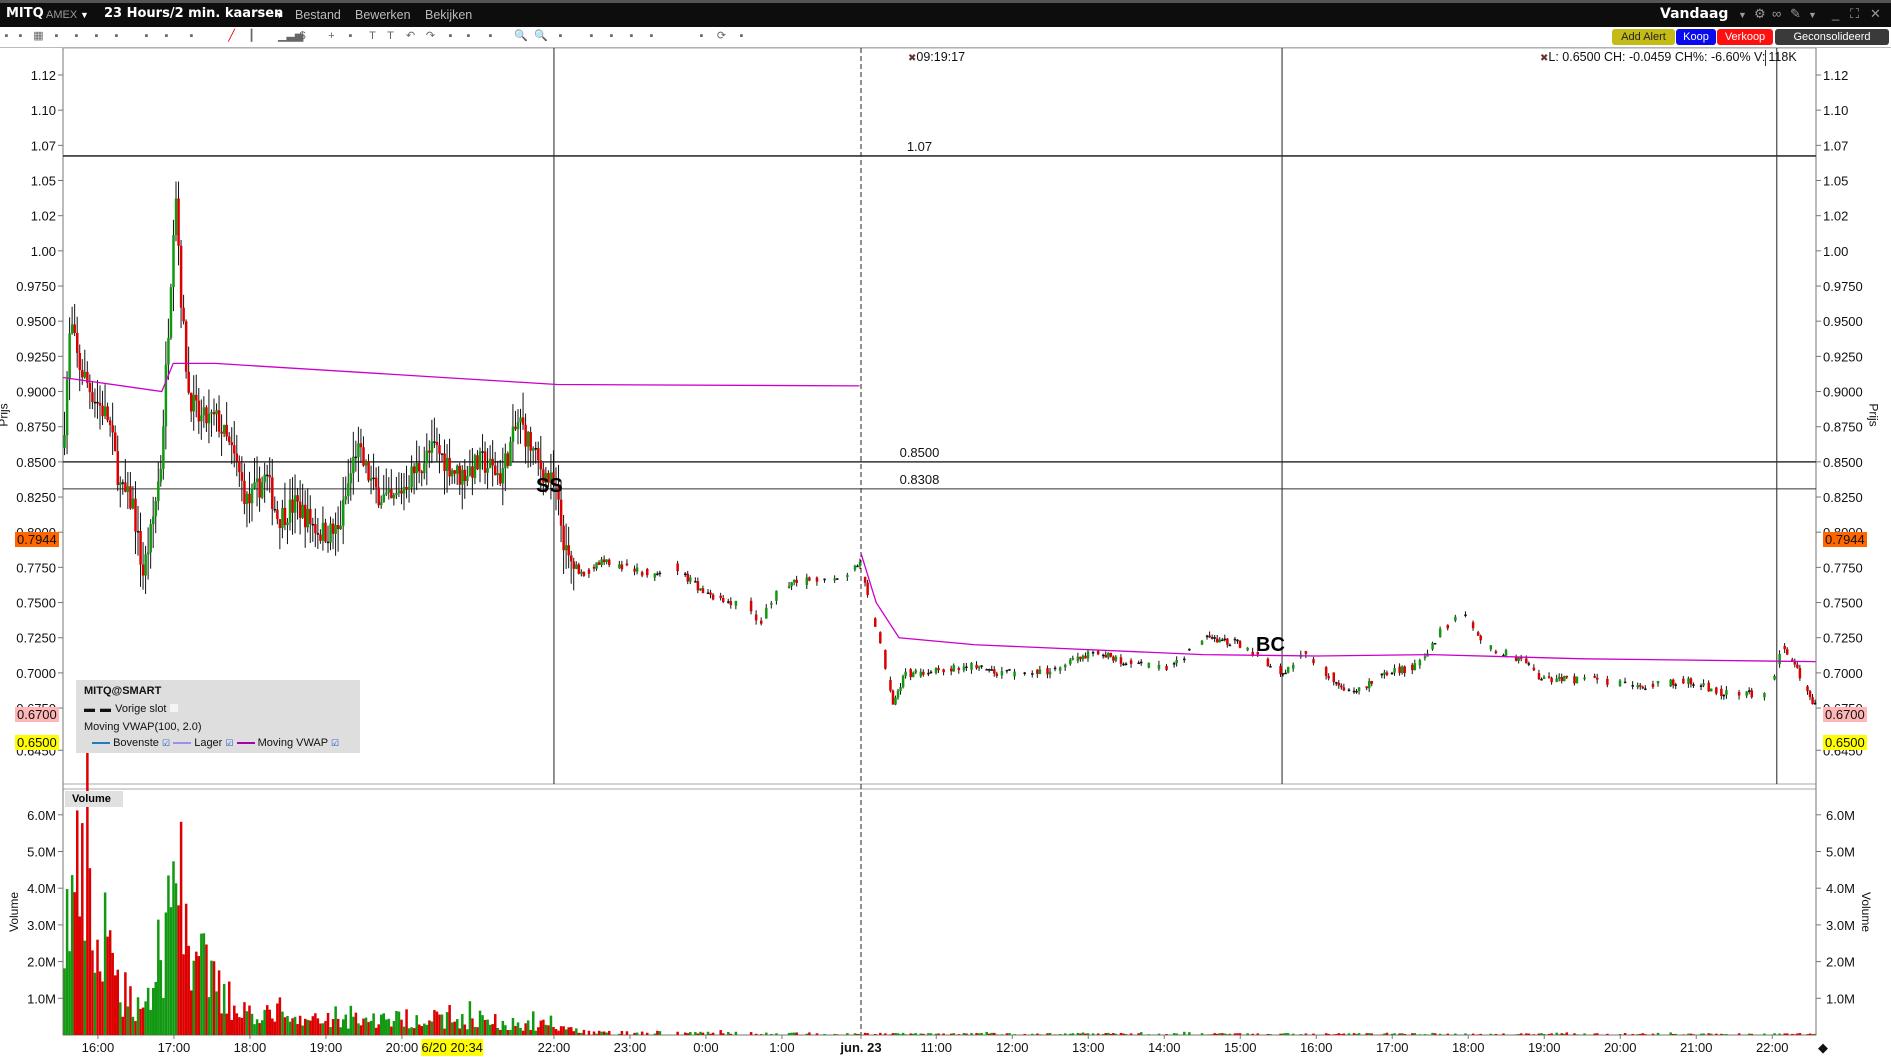 This screenshot has width=1891, height=1061. Describe the element at coordinates (292, 743) in the screenshot. I see `legend-vwap: Moving VWAP` at that location.